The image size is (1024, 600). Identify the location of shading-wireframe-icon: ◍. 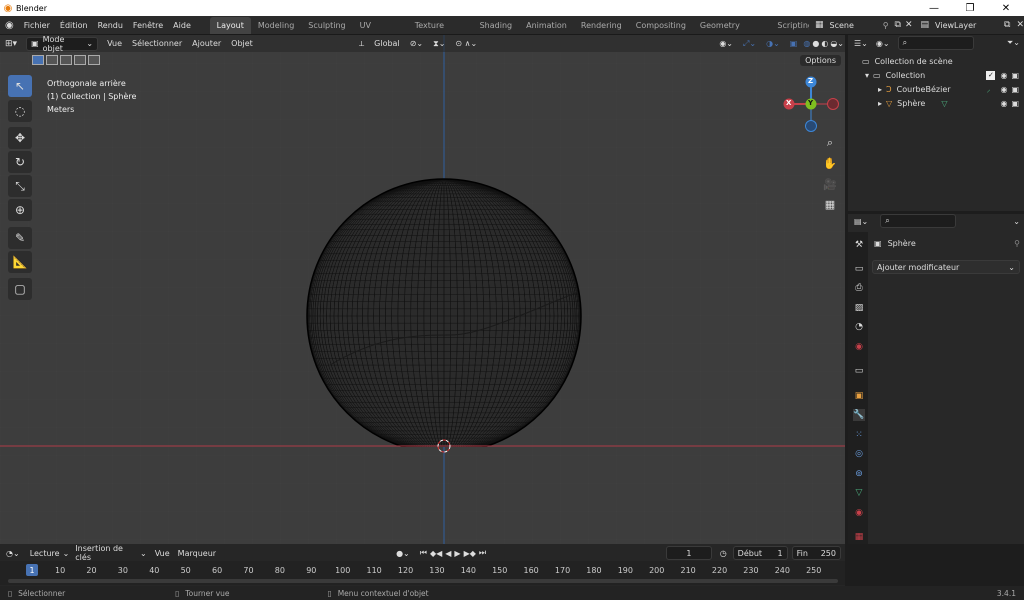
(806, 43).